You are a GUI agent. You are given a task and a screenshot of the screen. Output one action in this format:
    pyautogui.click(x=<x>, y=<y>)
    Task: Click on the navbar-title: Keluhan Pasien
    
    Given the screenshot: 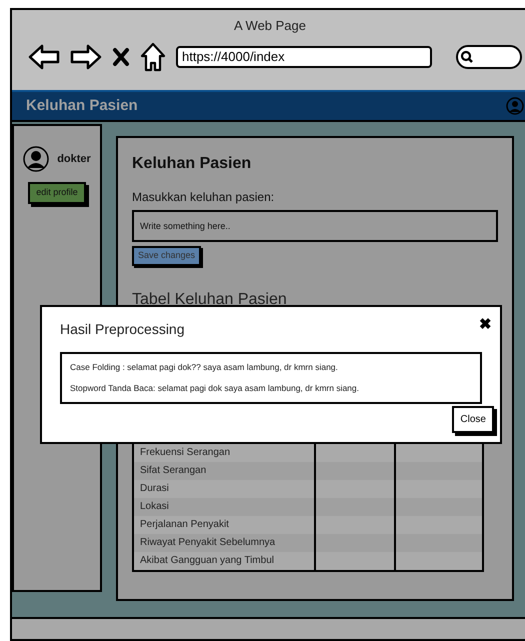 What is the action you would take?
    pyautogui.click(x=82, y=106)
    